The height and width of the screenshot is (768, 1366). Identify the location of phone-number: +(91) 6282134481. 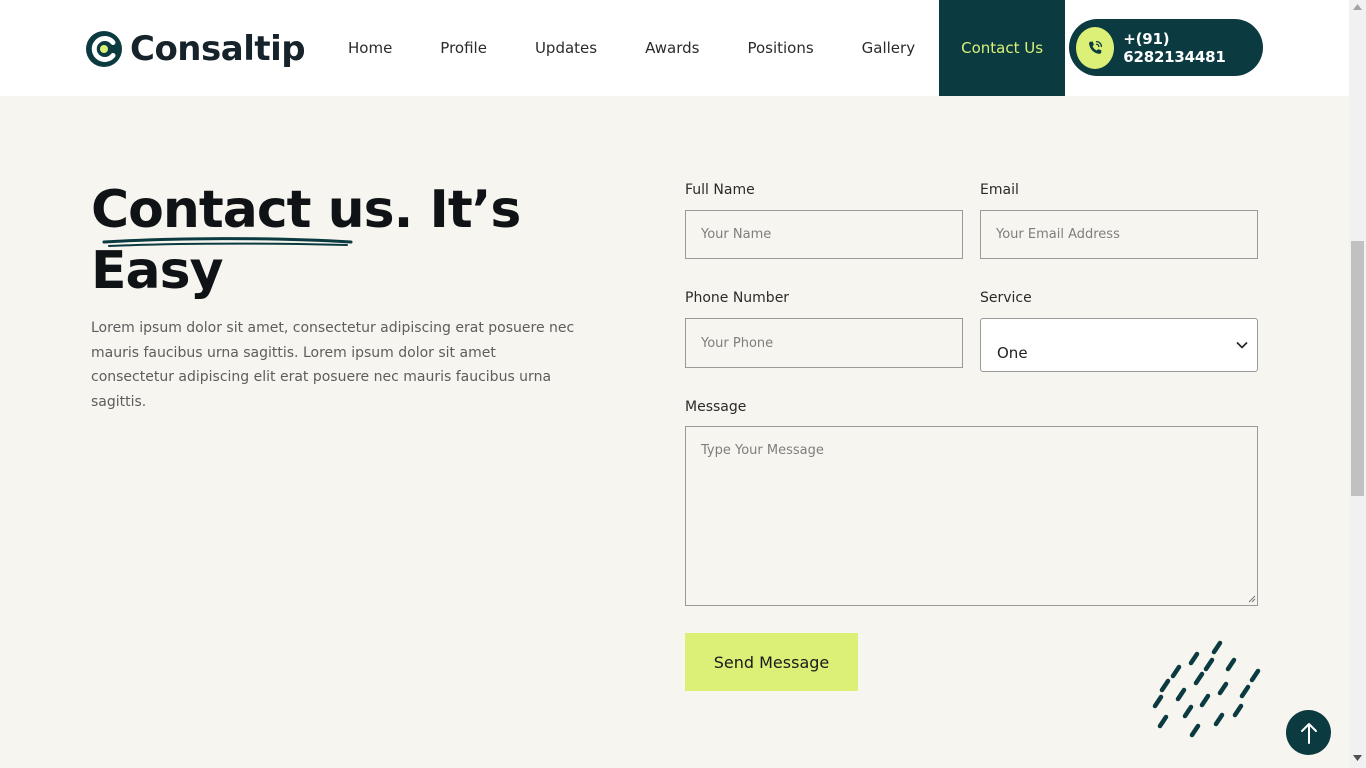
(1174, 47).